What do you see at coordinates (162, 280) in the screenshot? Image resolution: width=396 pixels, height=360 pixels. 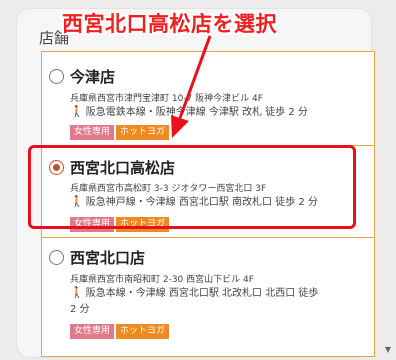 I see `store-address: 兵庫県西宮市南昭和町 2-30 西宮山下ビル 4F` at bounding box center [162, 280].